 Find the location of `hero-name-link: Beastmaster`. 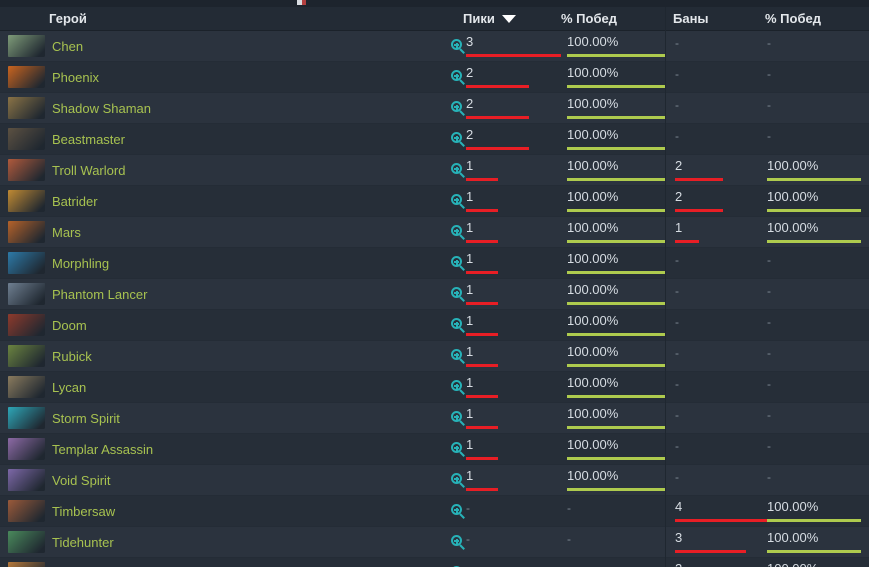

hero-name-link: Beastmaster is located at coordinates (88, 139).